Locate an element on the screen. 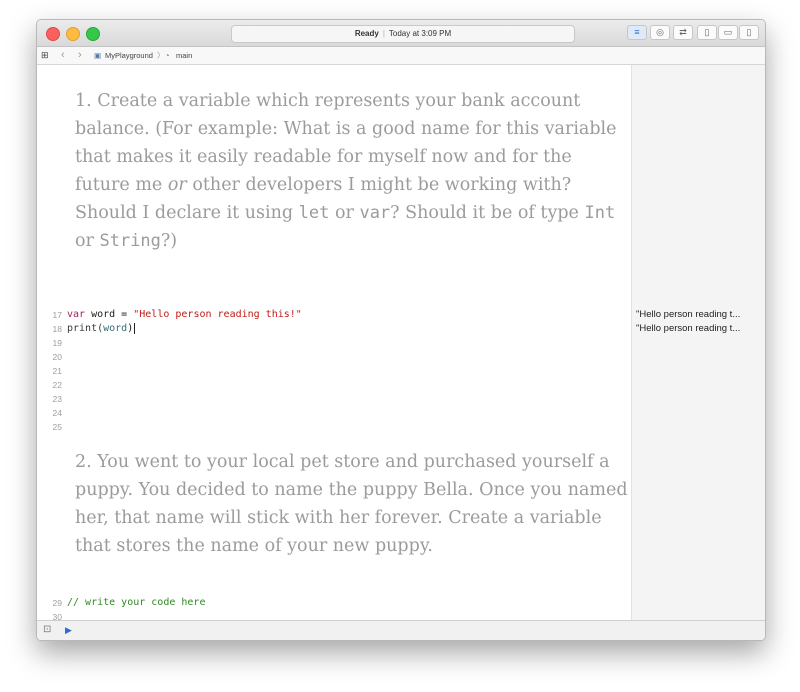  assistant-icon: ◎ is located at coordinates (660, 32).